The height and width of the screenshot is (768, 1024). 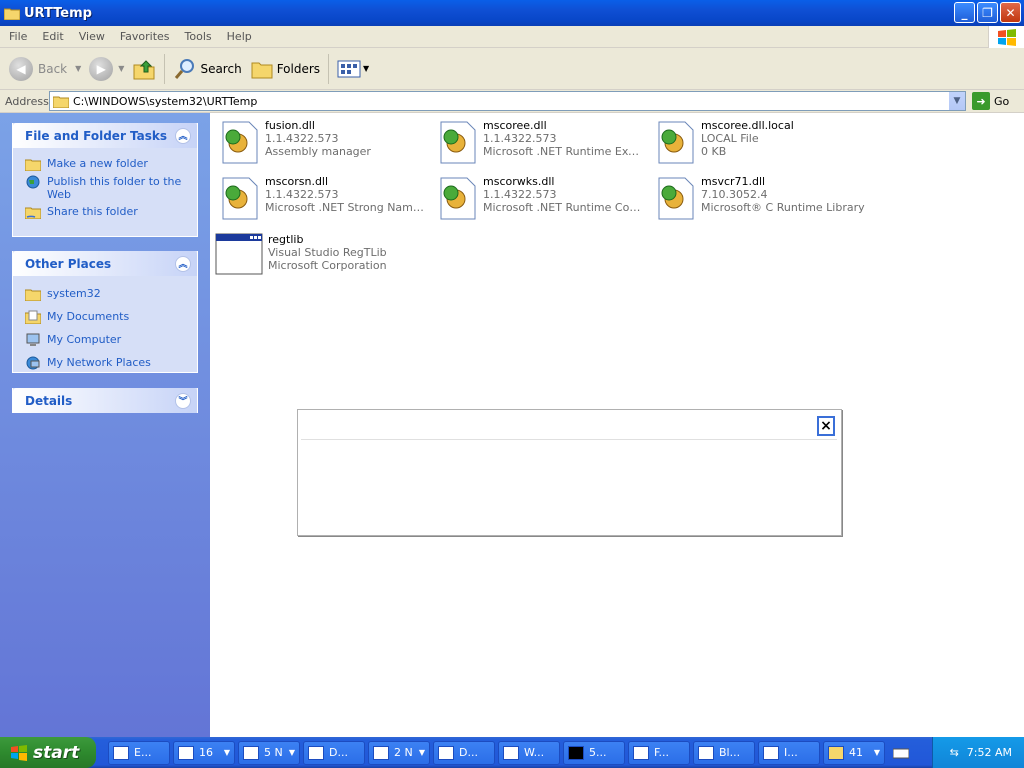 What do you see at coordinates (106, 69) in the screenshot?
I see `forward-button: ▶ ▼` at bounding box center [106, 69].